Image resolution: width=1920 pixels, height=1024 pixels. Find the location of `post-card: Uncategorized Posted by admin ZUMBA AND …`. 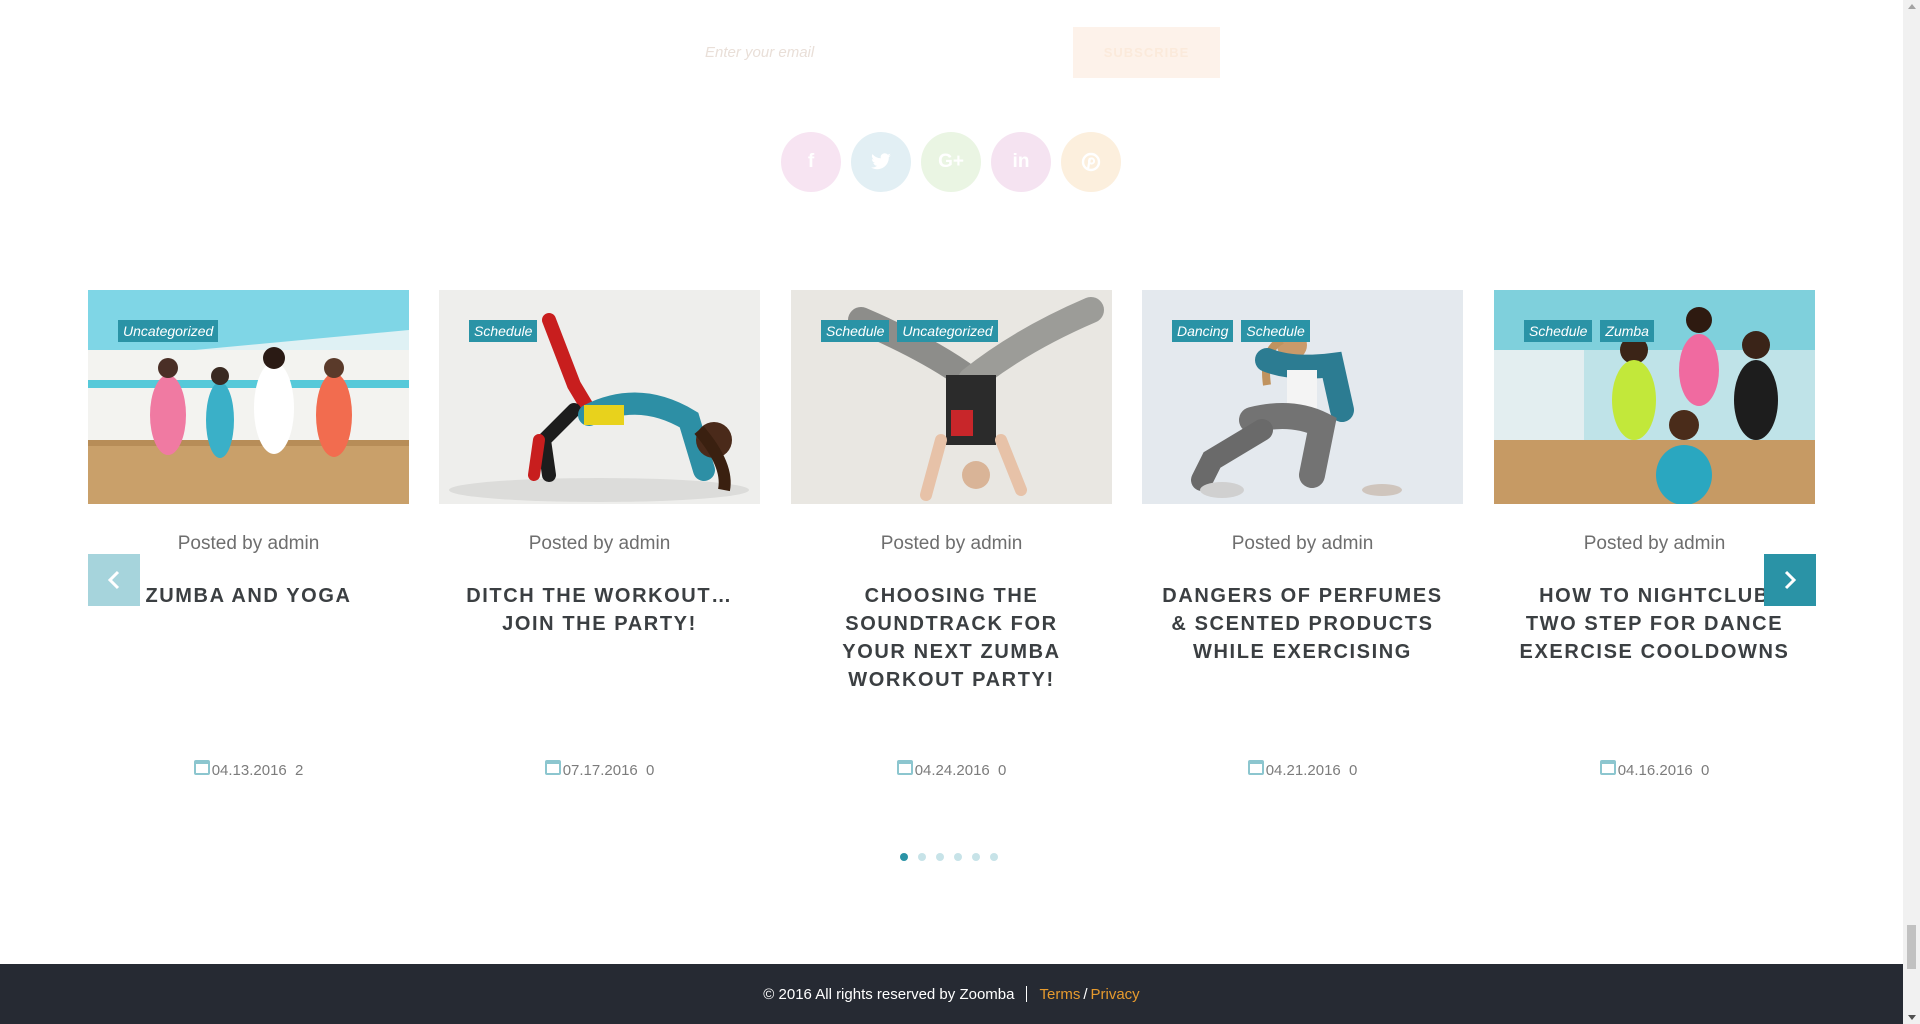

post-card: Uncategorized Posted by admin ZUMBA AND … is located at coordinates (248, 550).